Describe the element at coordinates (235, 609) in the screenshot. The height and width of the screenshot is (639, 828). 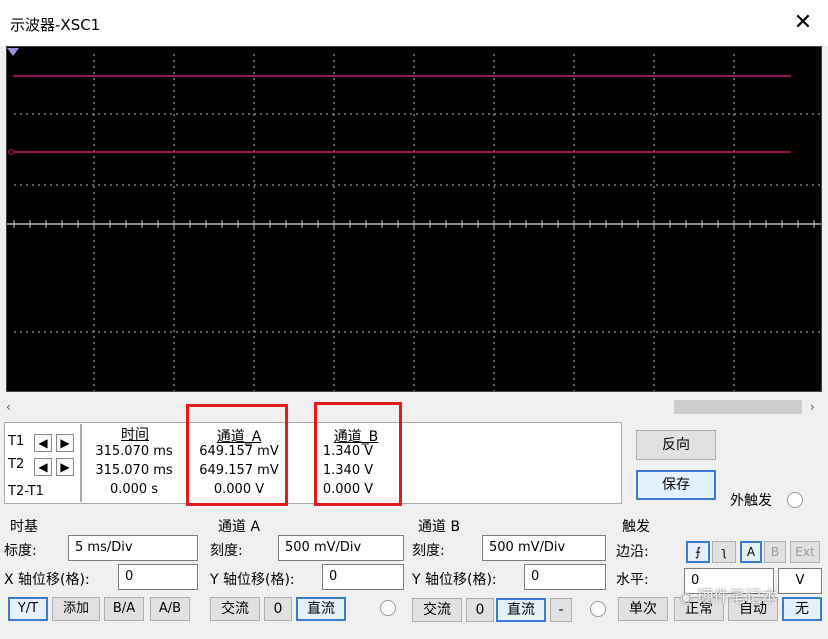
I see `channel-a-ac-button: 交流` at that location.